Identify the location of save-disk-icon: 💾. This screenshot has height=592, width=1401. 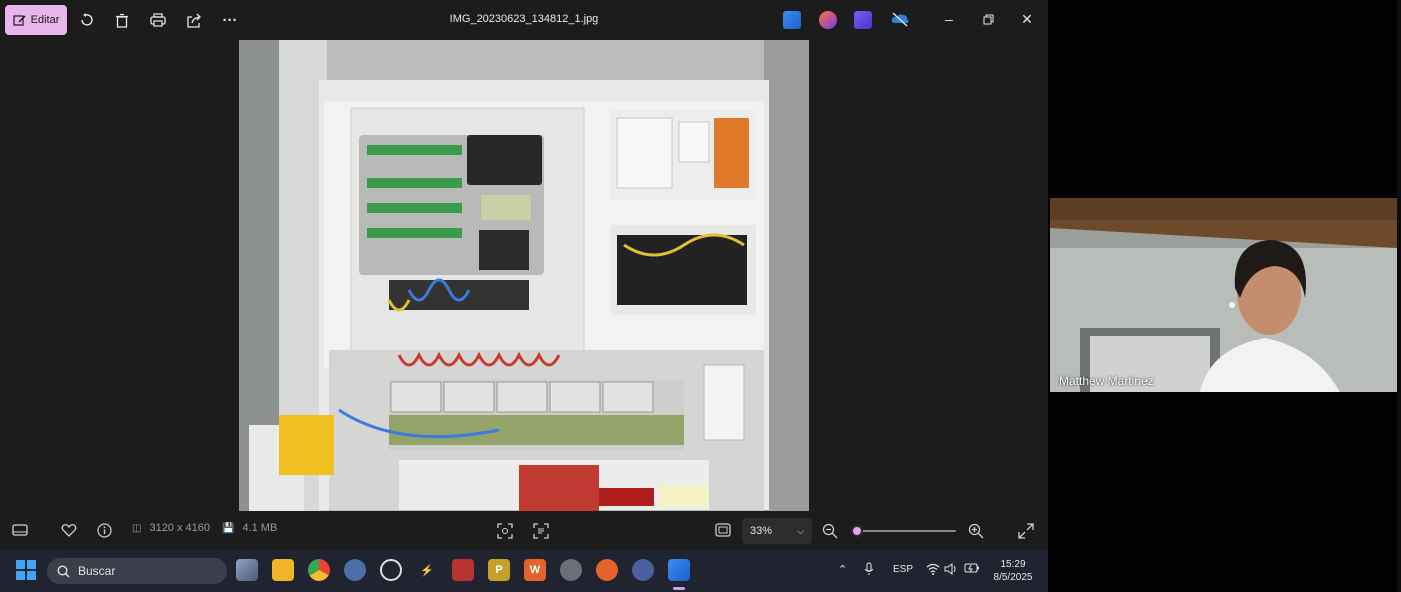
(228, 528).